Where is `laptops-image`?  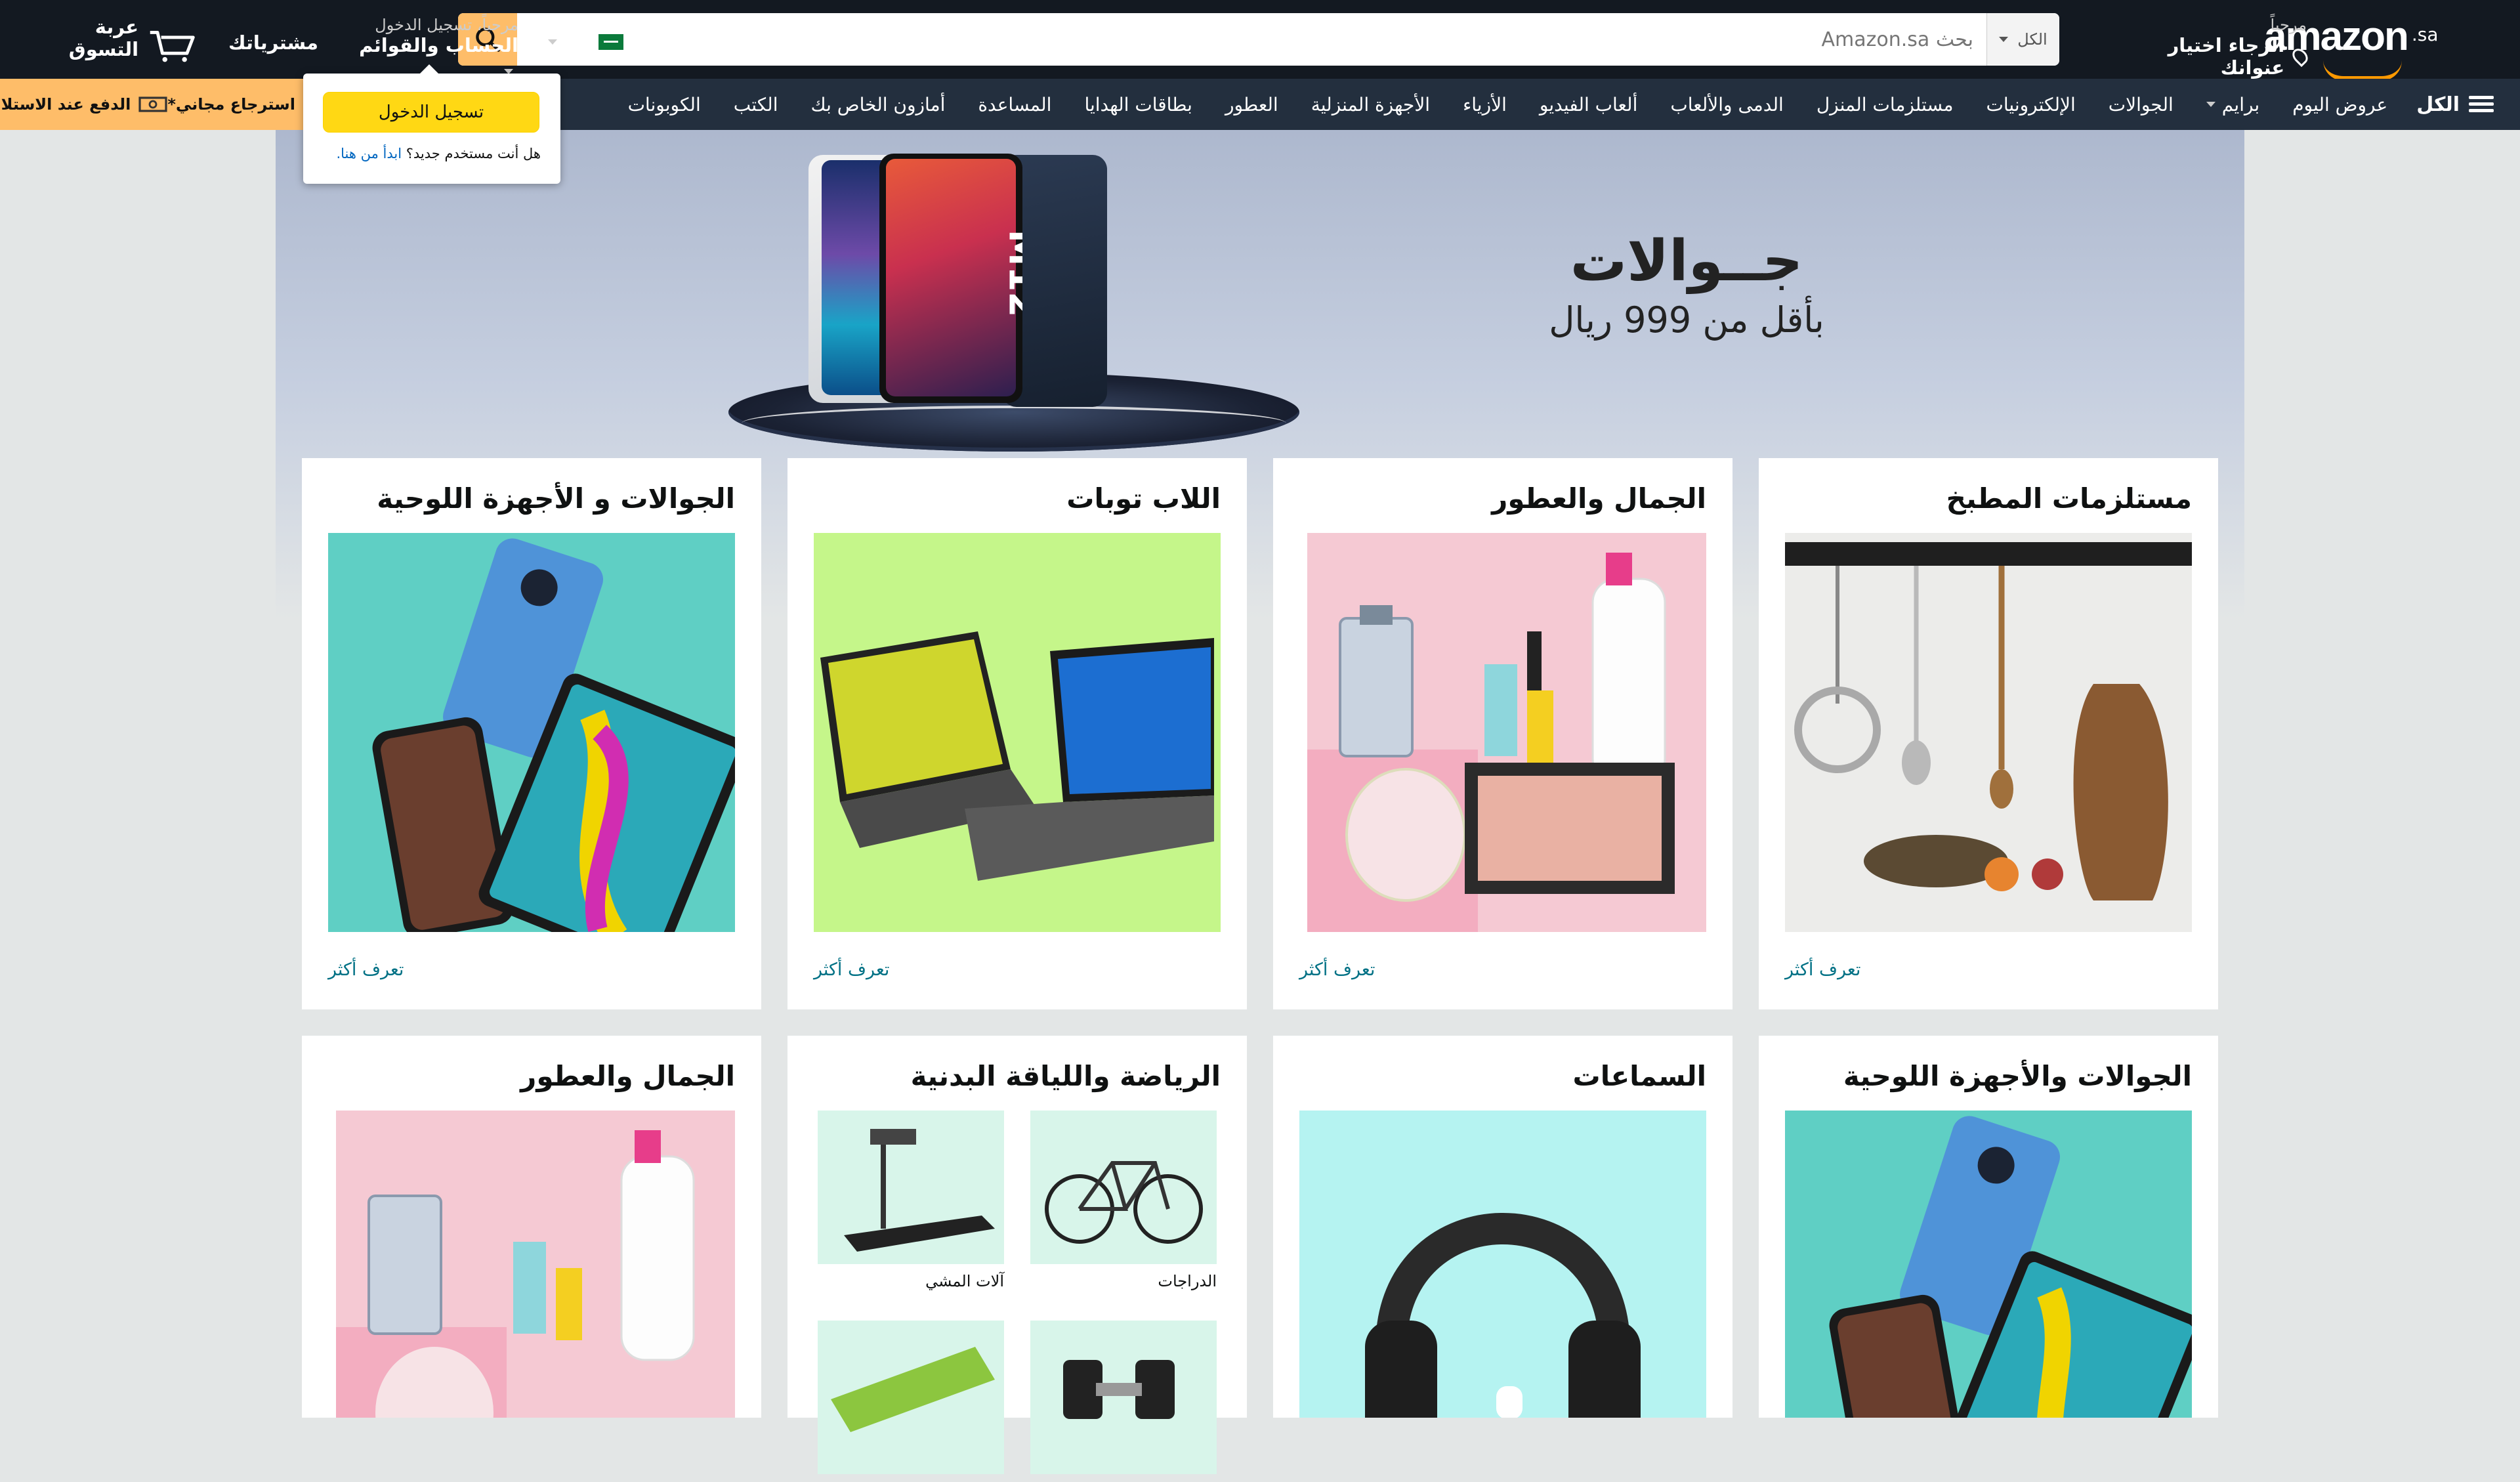
laptops-image is located at coordinates (1017, 732).